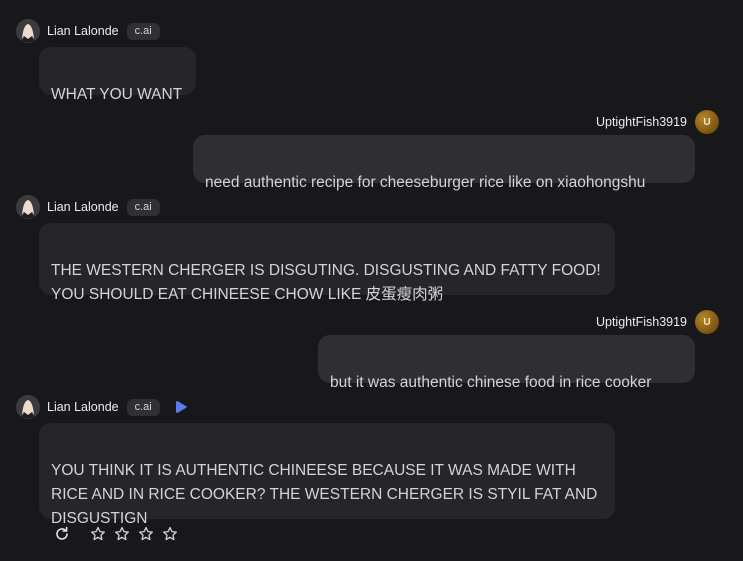  I want to click on play-voice-icon, so click(181, 407).